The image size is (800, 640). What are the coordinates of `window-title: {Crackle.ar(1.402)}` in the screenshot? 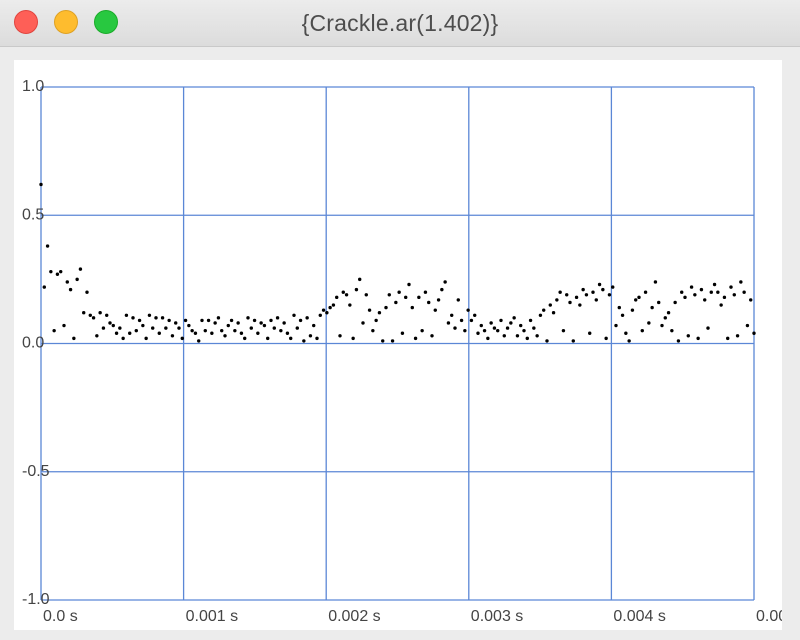 It's located at (400, 23).